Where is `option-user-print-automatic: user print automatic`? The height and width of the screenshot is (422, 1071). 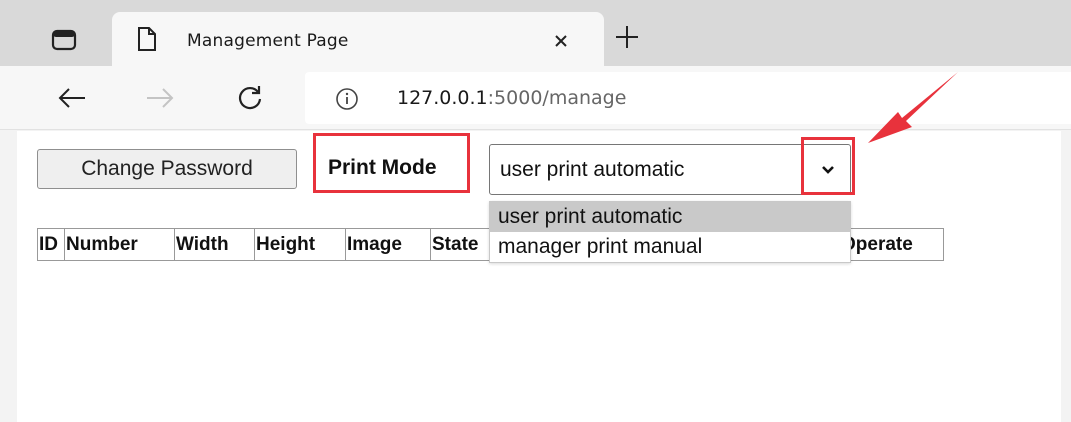
option-user-print-automatic: user print automatic is located at coordinates (670, 217).